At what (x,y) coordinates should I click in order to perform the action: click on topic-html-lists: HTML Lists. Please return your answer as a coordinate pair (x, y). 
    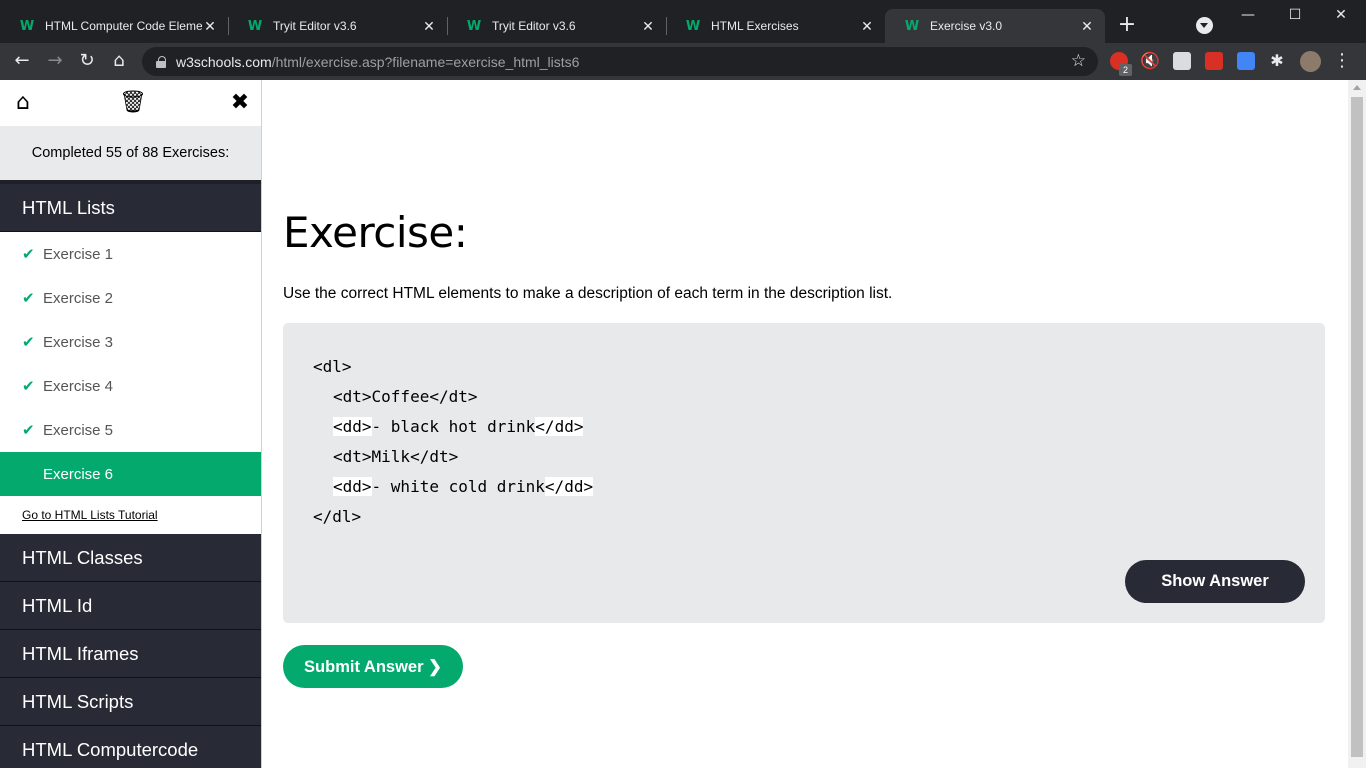
    Looking at the image, I should click on (130, 206).